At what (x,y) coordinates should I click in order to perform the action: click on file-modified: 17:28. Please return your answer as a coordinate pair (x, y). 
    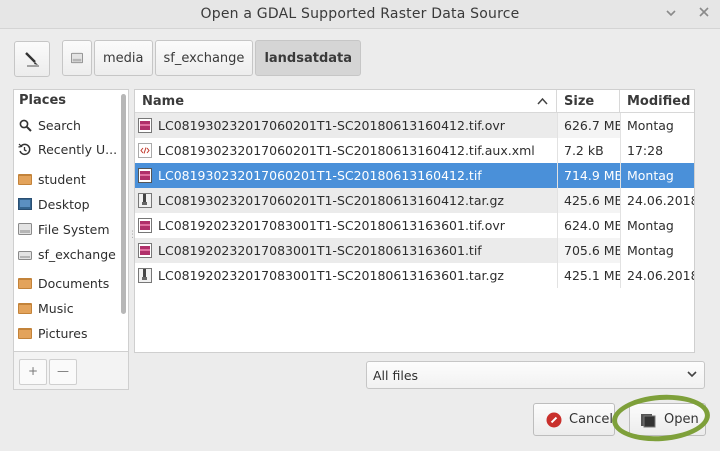
    Looking at the image, I should click on (645, 150).